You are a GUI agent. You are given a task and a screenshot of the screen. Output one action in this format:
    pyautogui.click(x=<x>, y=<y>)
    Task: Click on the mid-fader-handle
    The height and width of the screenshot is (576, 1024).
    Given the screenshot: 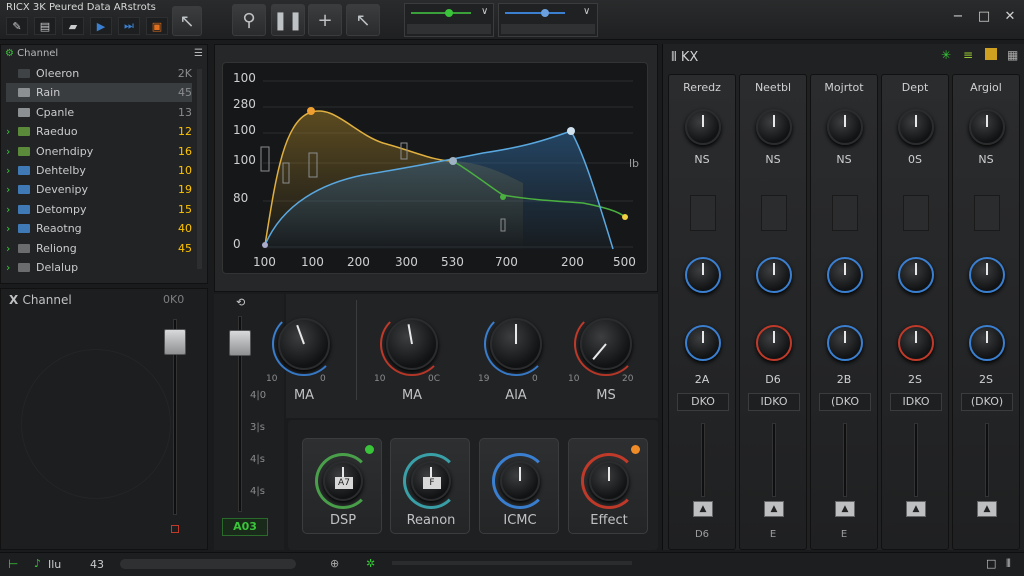 What is the action you would take?
    pyautogui.click(x=240, y=343)
    